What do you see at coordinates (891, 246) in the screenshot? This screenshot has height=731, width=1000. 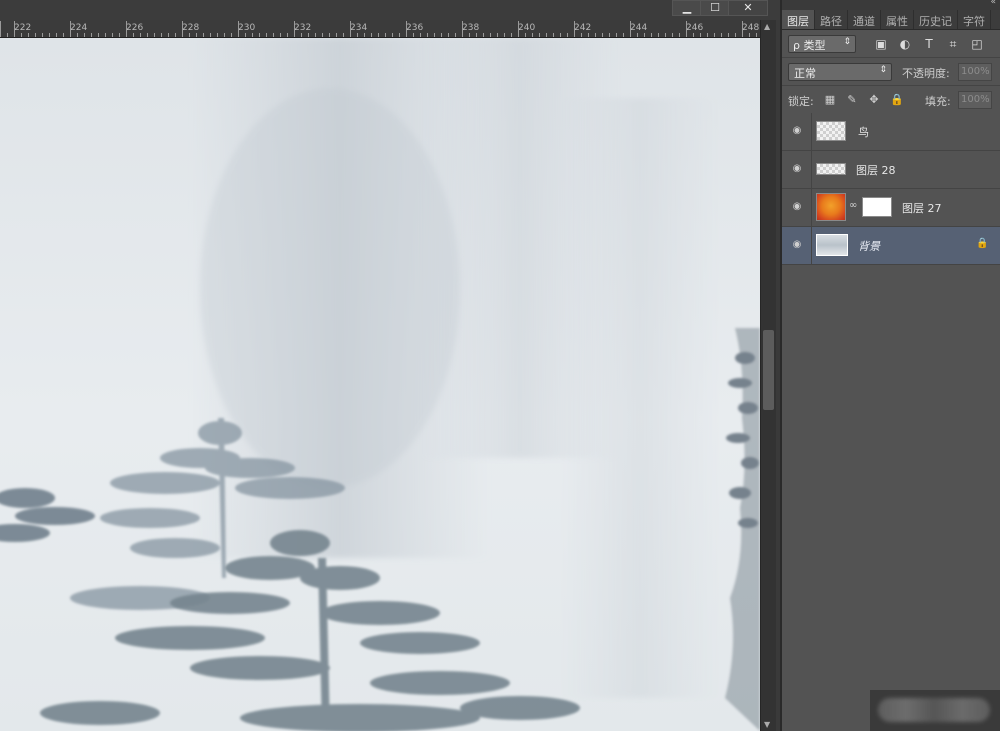 I see `layer-row-selected: ◉ 背景 🔒` at bounding box center [891, 246].